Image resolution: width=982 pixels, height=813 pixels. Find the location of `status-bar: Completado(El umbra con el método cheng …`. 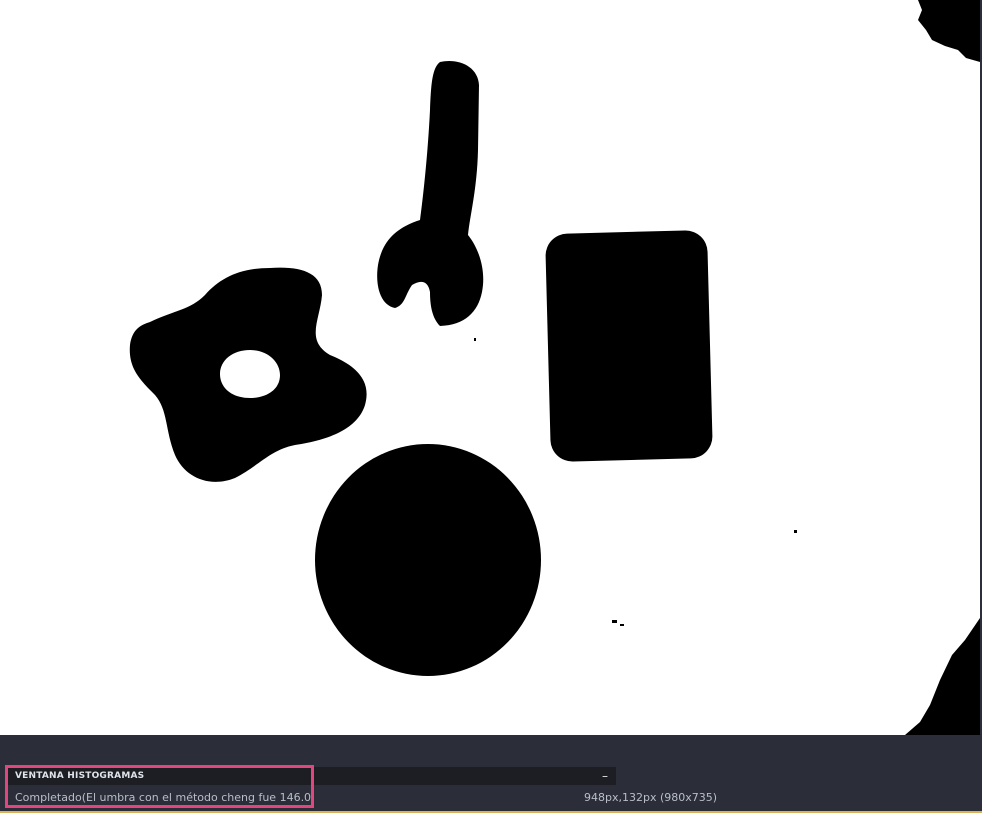

status-bar: Completado(El umbra con el método cheng … is located at coordinates (491, 798).